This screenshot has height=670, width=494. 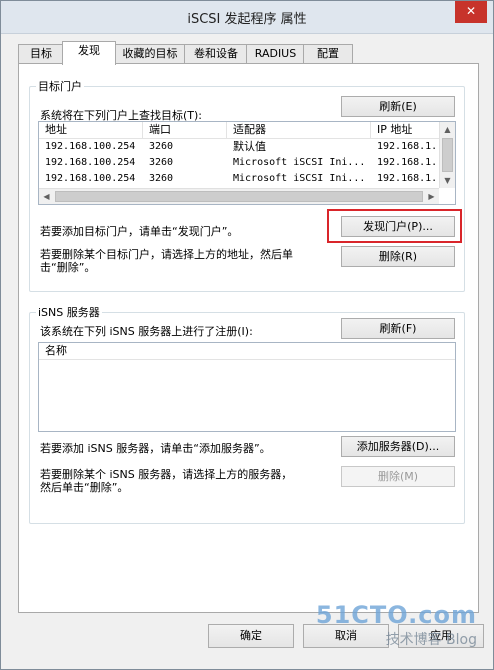 I want to click on watermark-tag: Blog, so click(x=461, y=640).